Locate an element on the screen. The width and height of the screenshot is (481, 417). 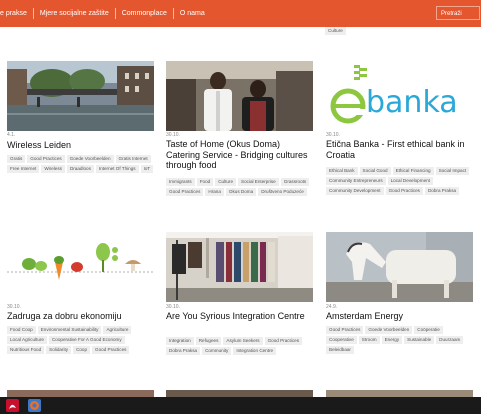
card-title: Are You Syrious Integration Centre is located at coordinates (240, 316).